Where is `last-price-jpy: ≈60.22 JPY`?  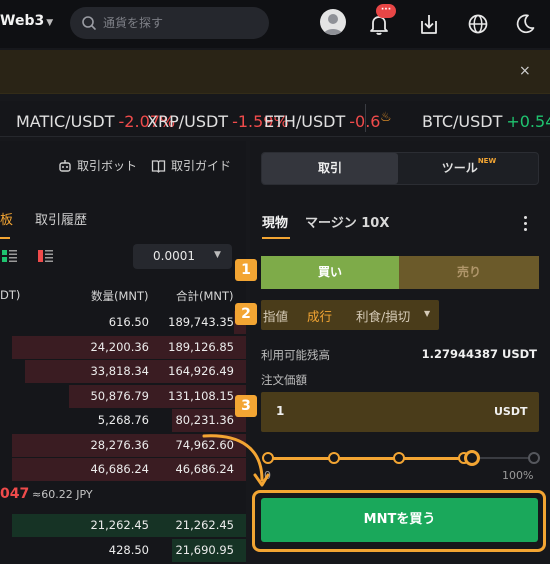
last-price-jpy: ≈60.22 JPY is located at coordinates (62, 494).